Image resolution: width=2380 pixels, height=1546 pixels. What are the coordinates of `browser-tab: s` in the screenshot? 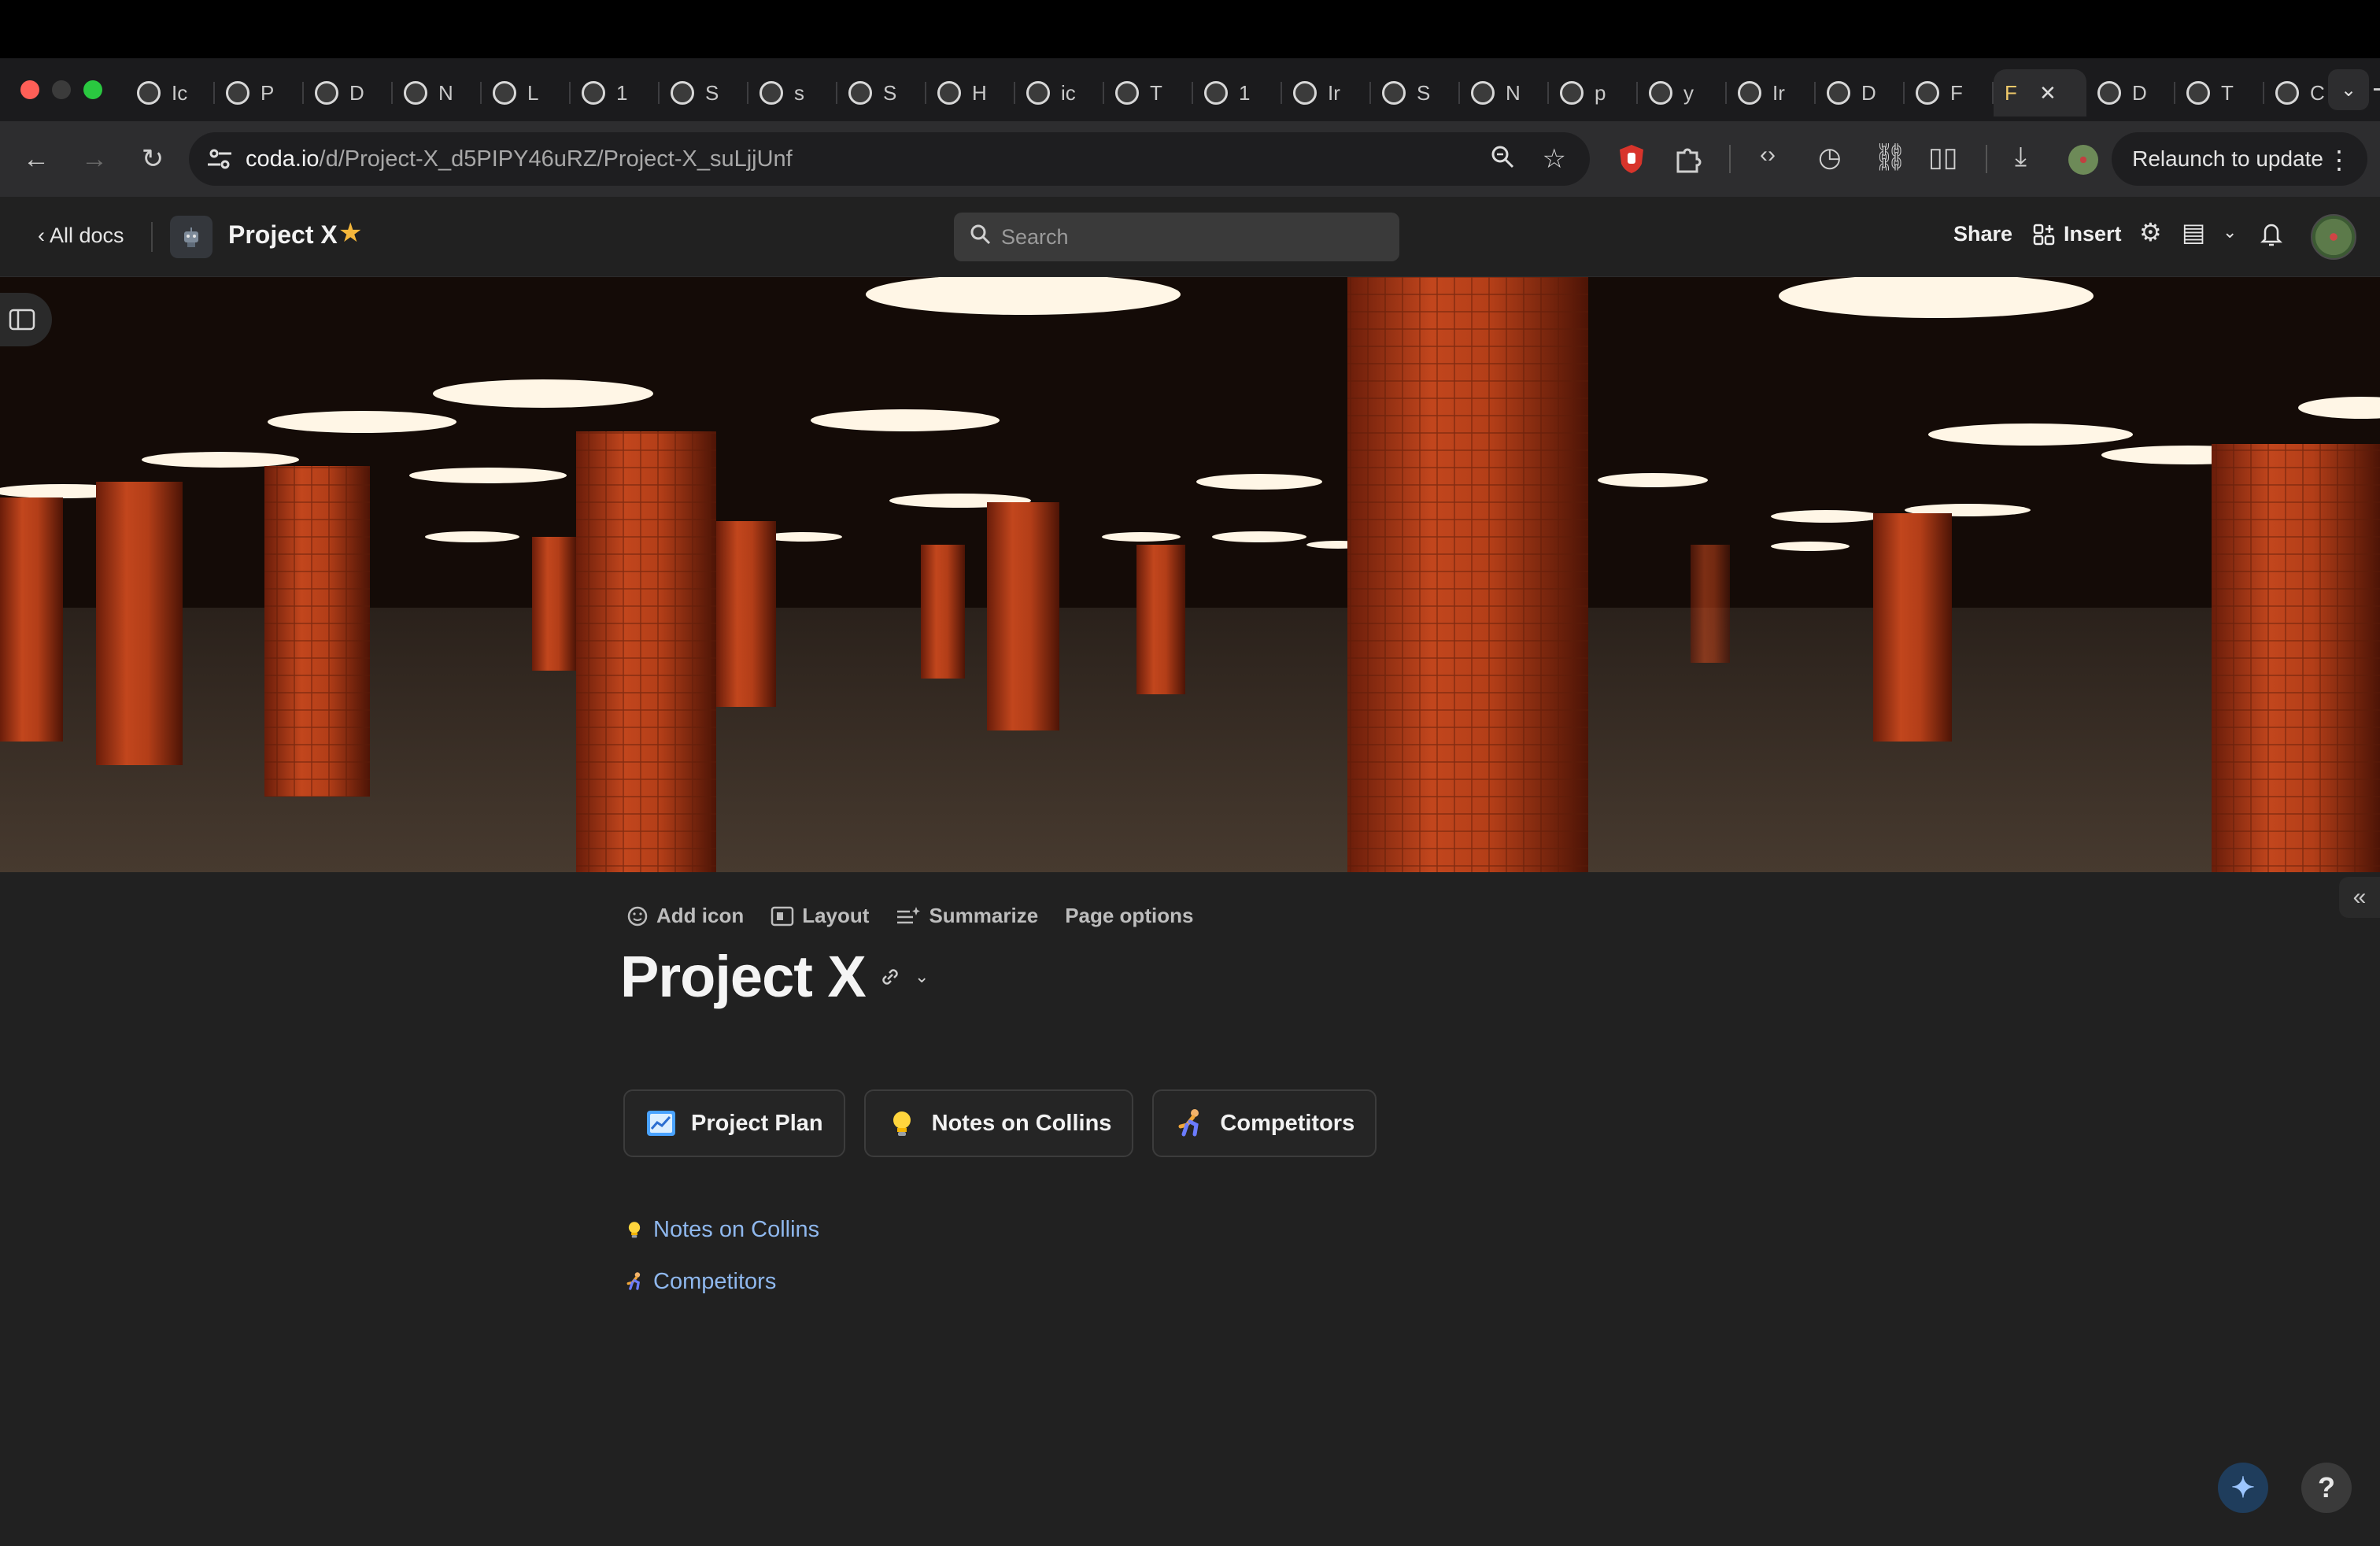 It's located at (792, 93).